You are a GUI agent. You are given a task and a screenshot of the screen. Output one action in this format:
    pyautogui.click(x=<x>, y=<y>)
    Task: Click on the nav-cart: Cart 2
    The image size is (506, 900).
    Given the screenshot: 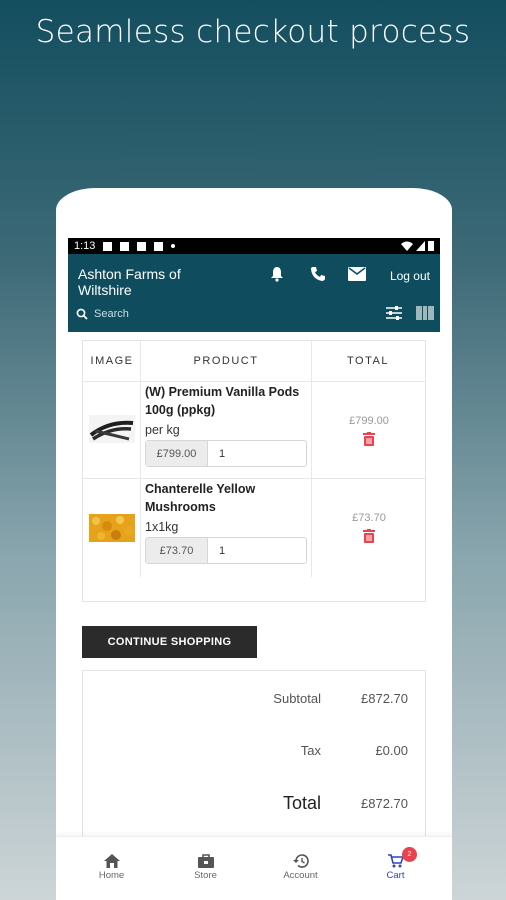 What is the action you would take?
    pyautogui.click(x=395, y=868)
    